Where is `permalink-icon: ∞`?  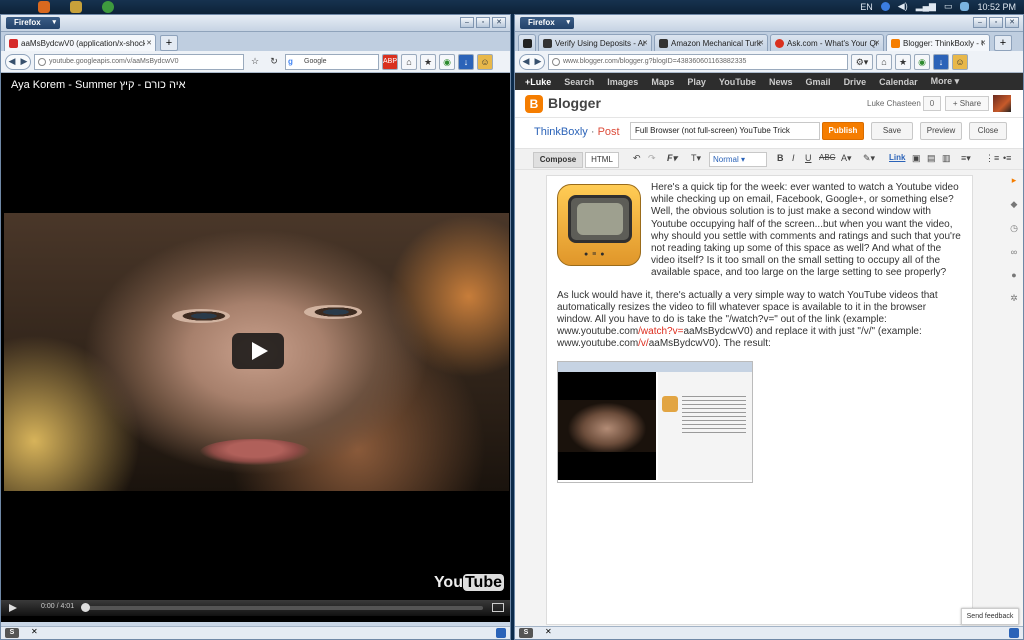
permalink-icon: ∞ is located at coordinates (1014, 252).